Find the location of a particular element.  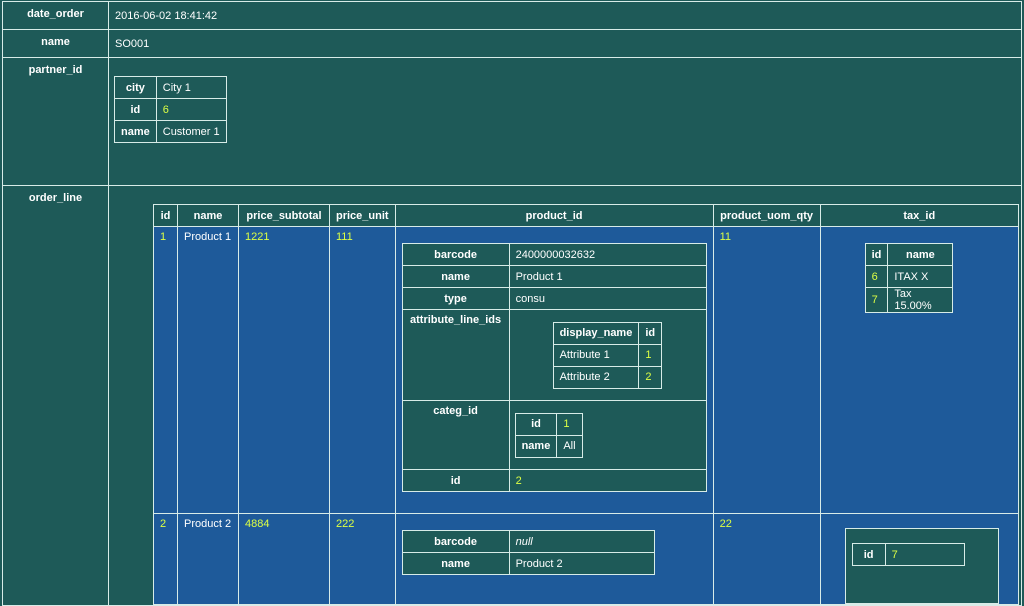

partner-city-value: City 1 is located at coordinates (191, 87).